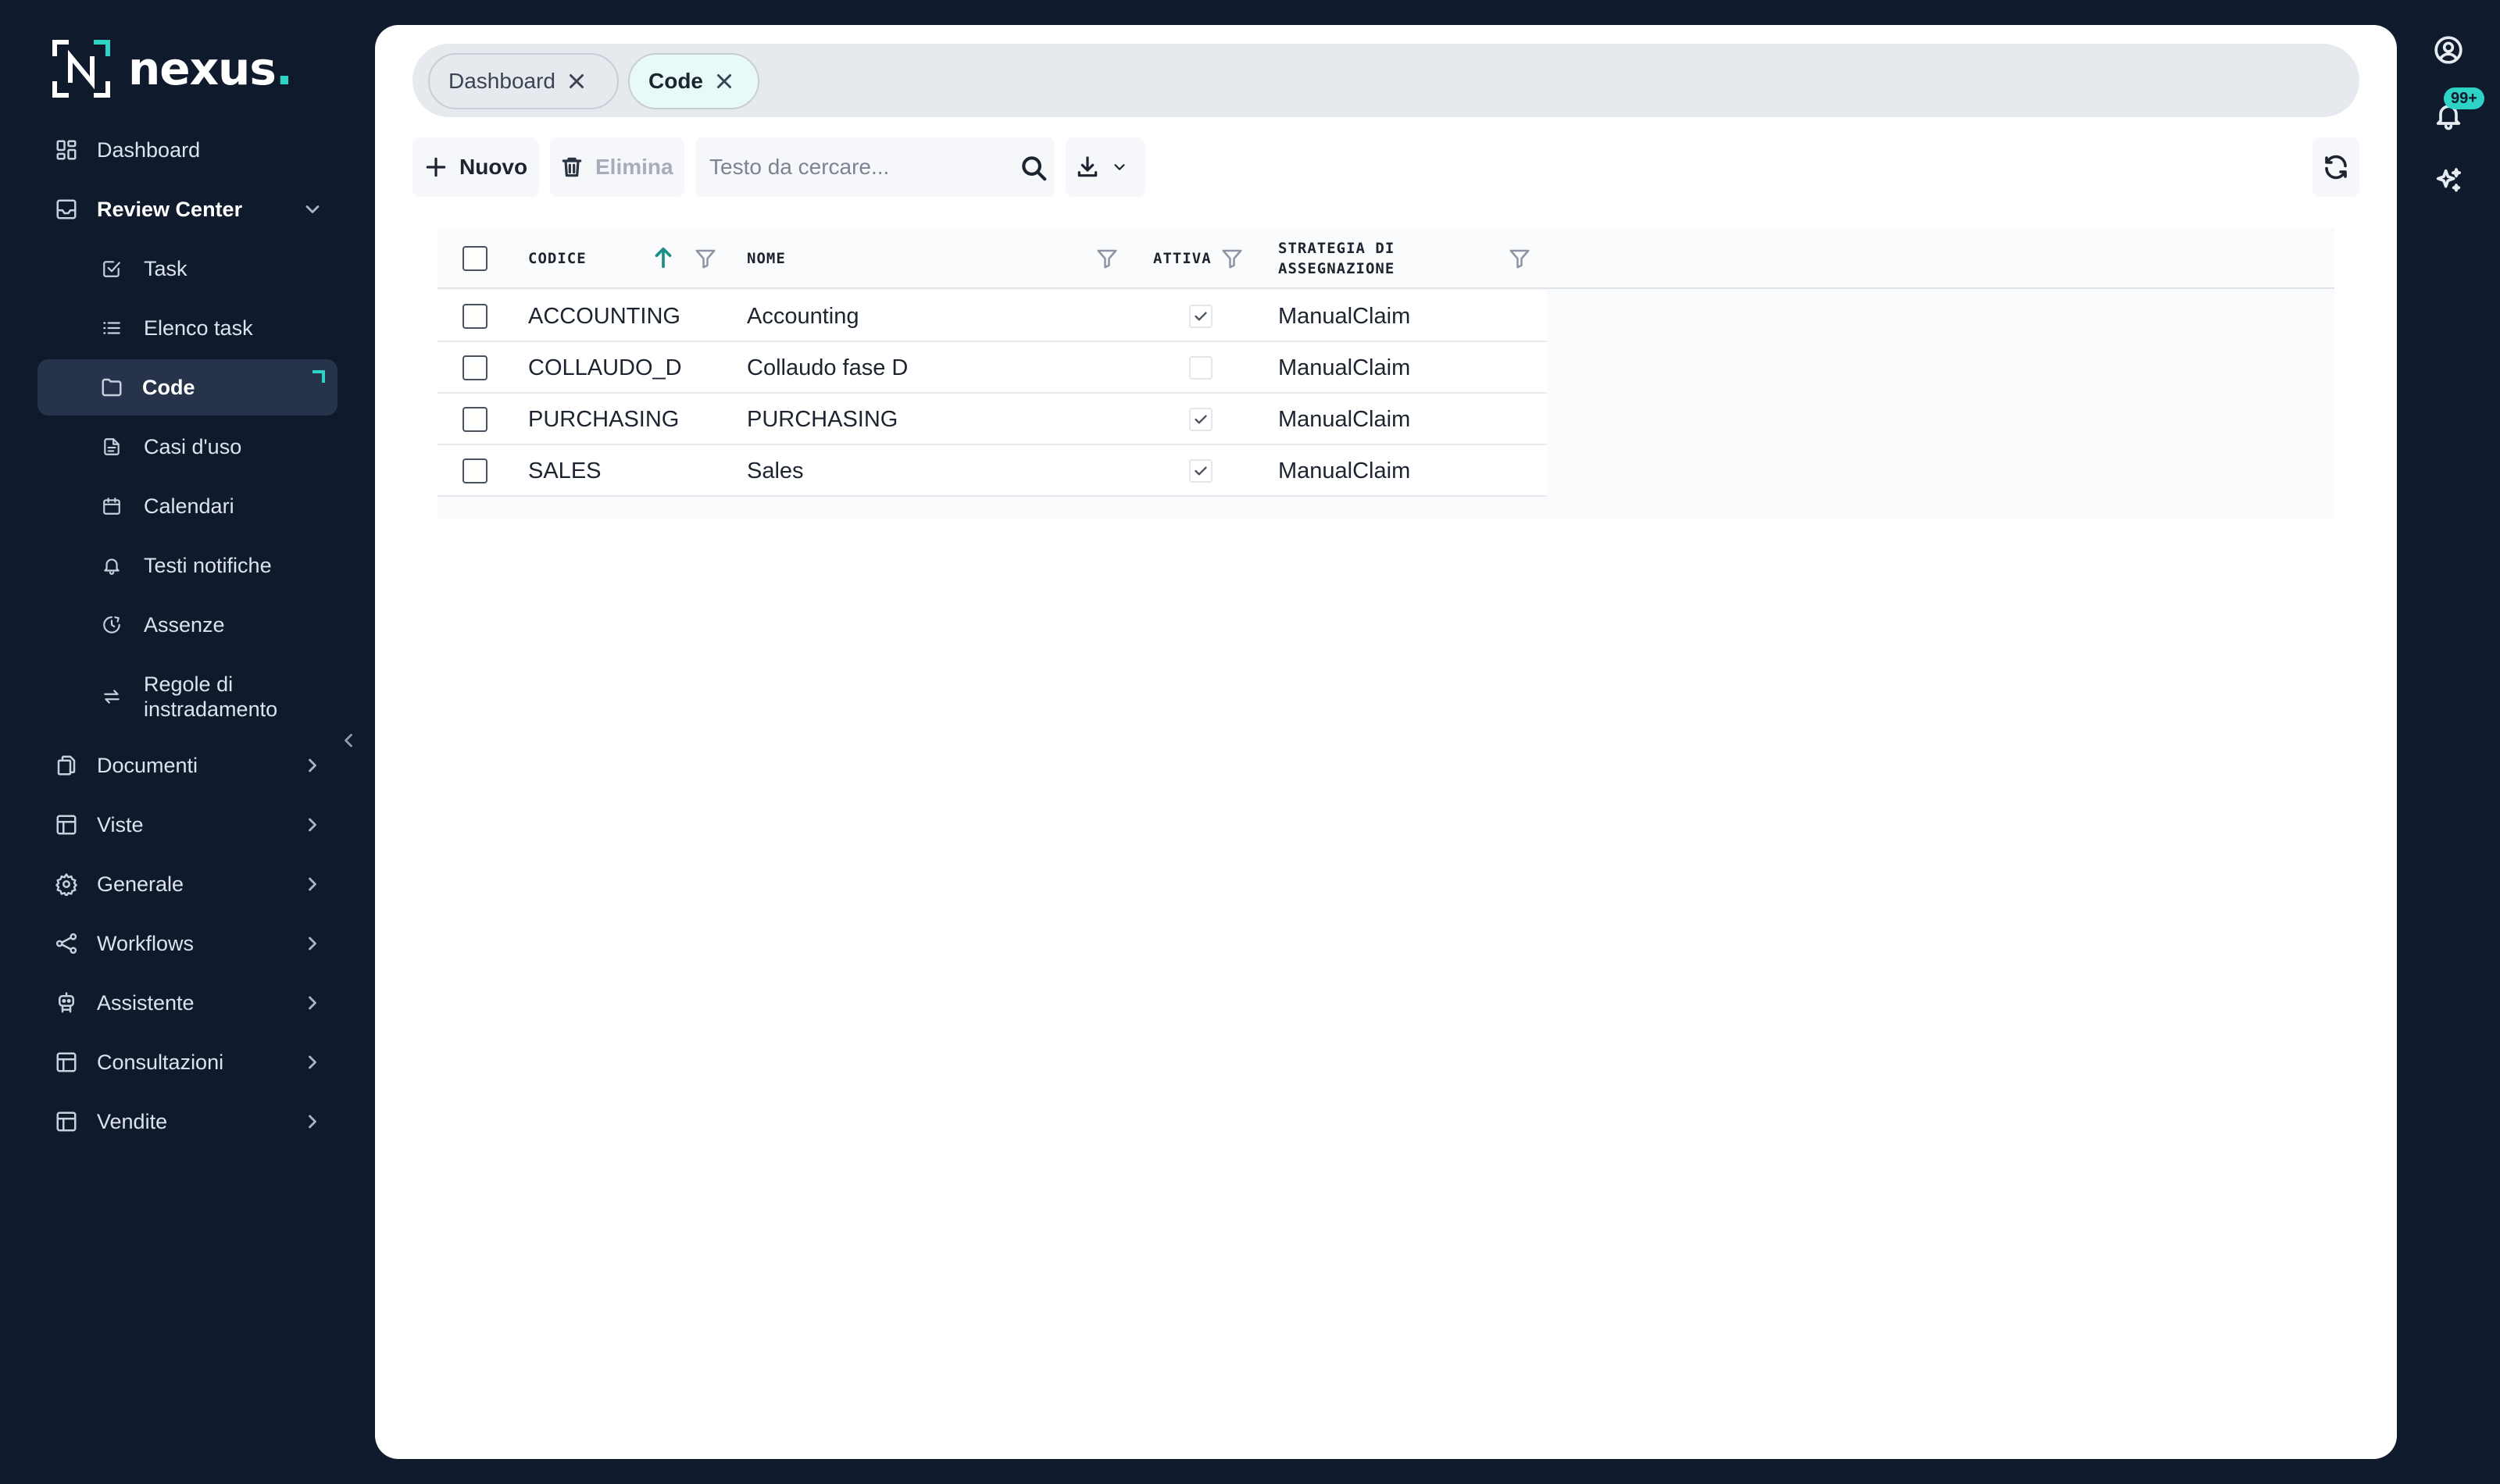 The width and height of the screenshot is (2500, 1484). Describe the element at coordinates (146, 1002) in the screenshot. I see `sidebar-item-label: Assistente` at that location.